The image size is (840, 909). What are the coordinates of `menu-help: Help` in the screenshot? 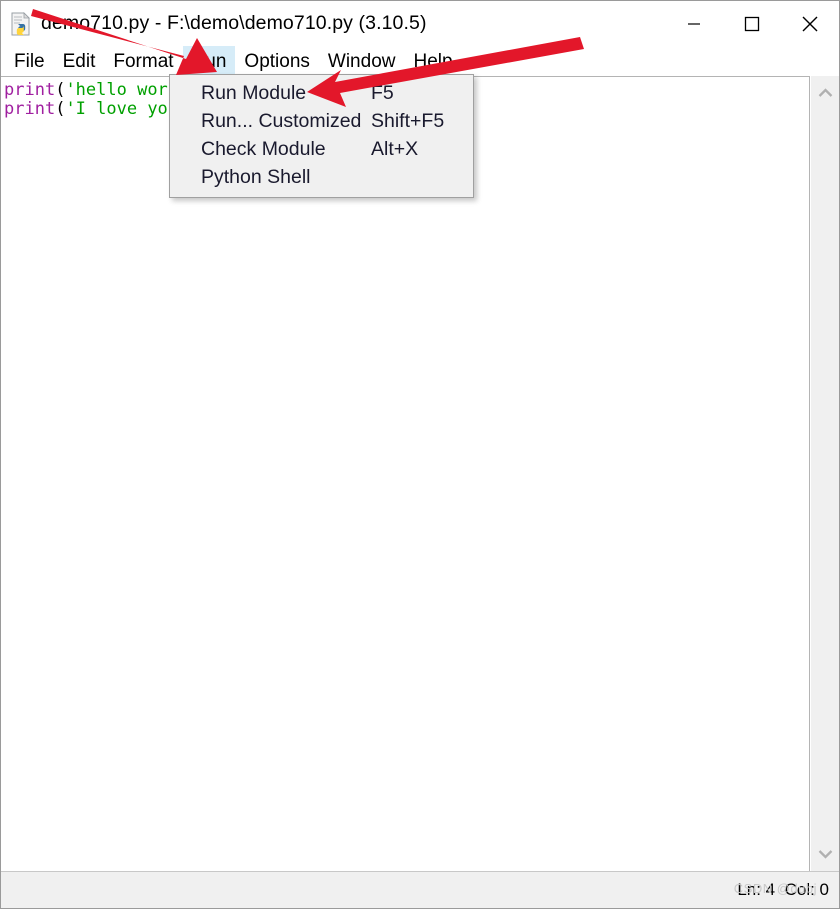 It's located at (432, 61).